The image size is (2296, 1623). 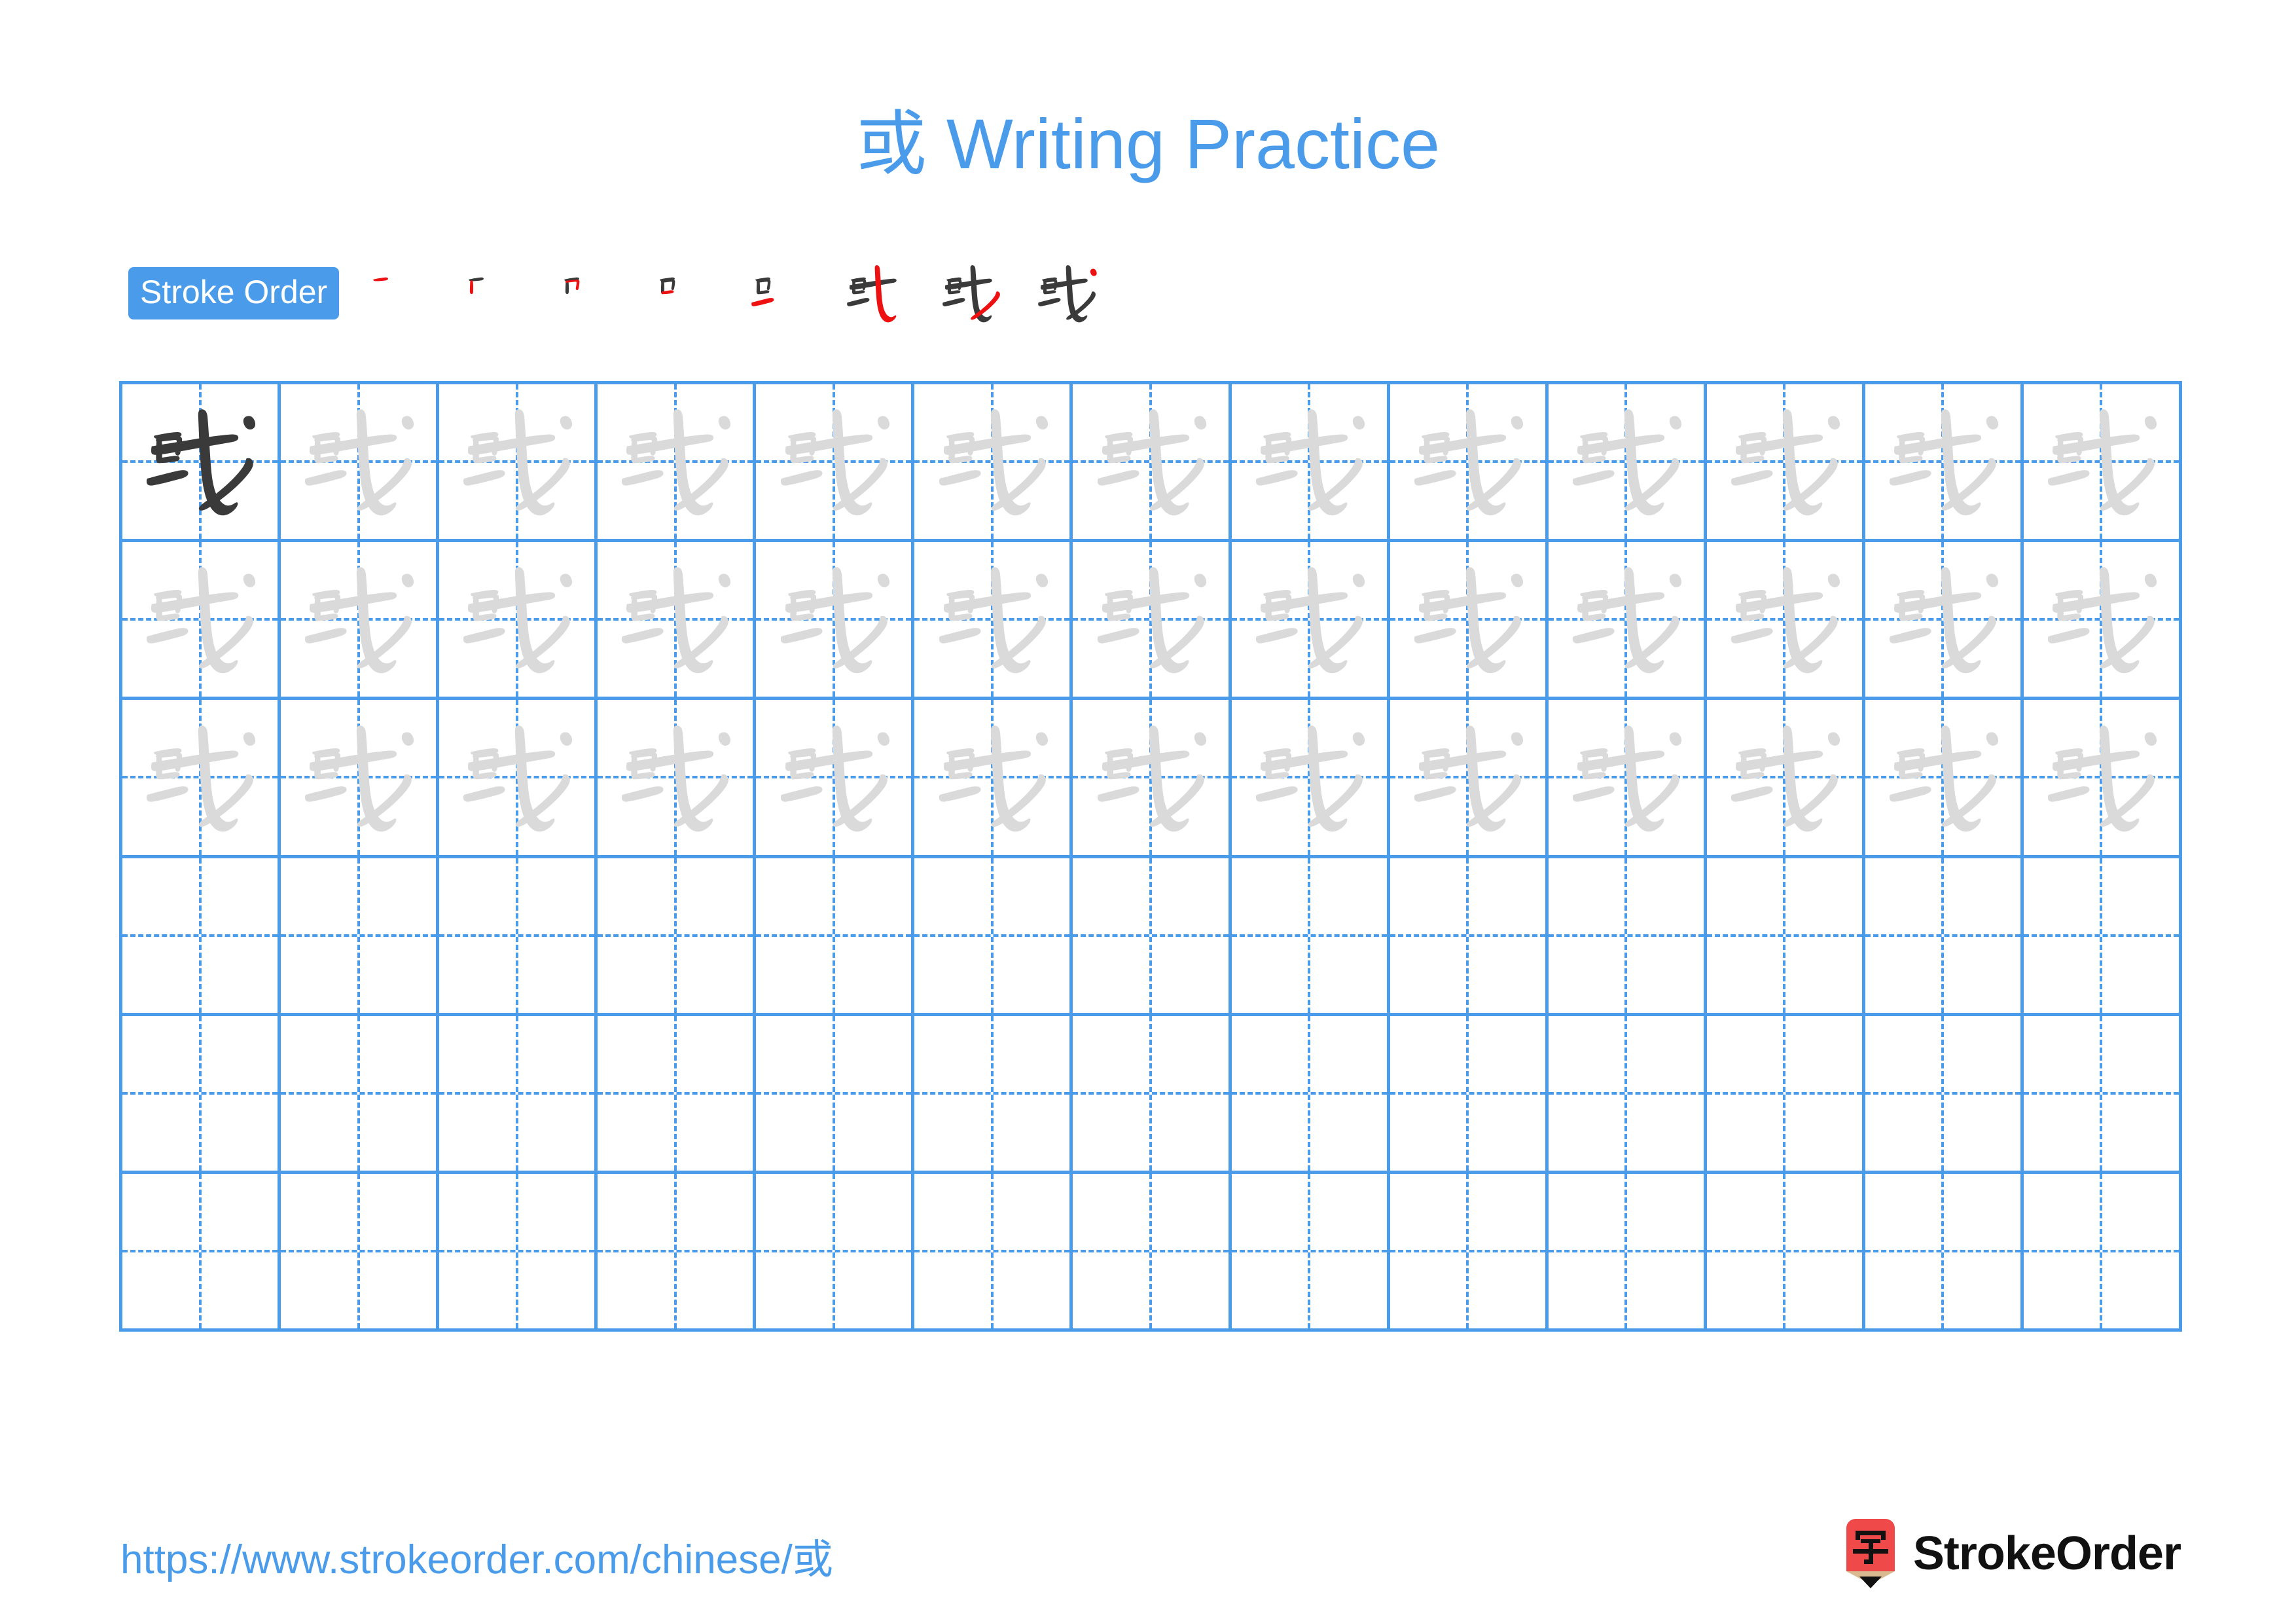 I want to click on footer-url: https://www.strokeorder.com/chinese/或, so click(x=476, y=1560).